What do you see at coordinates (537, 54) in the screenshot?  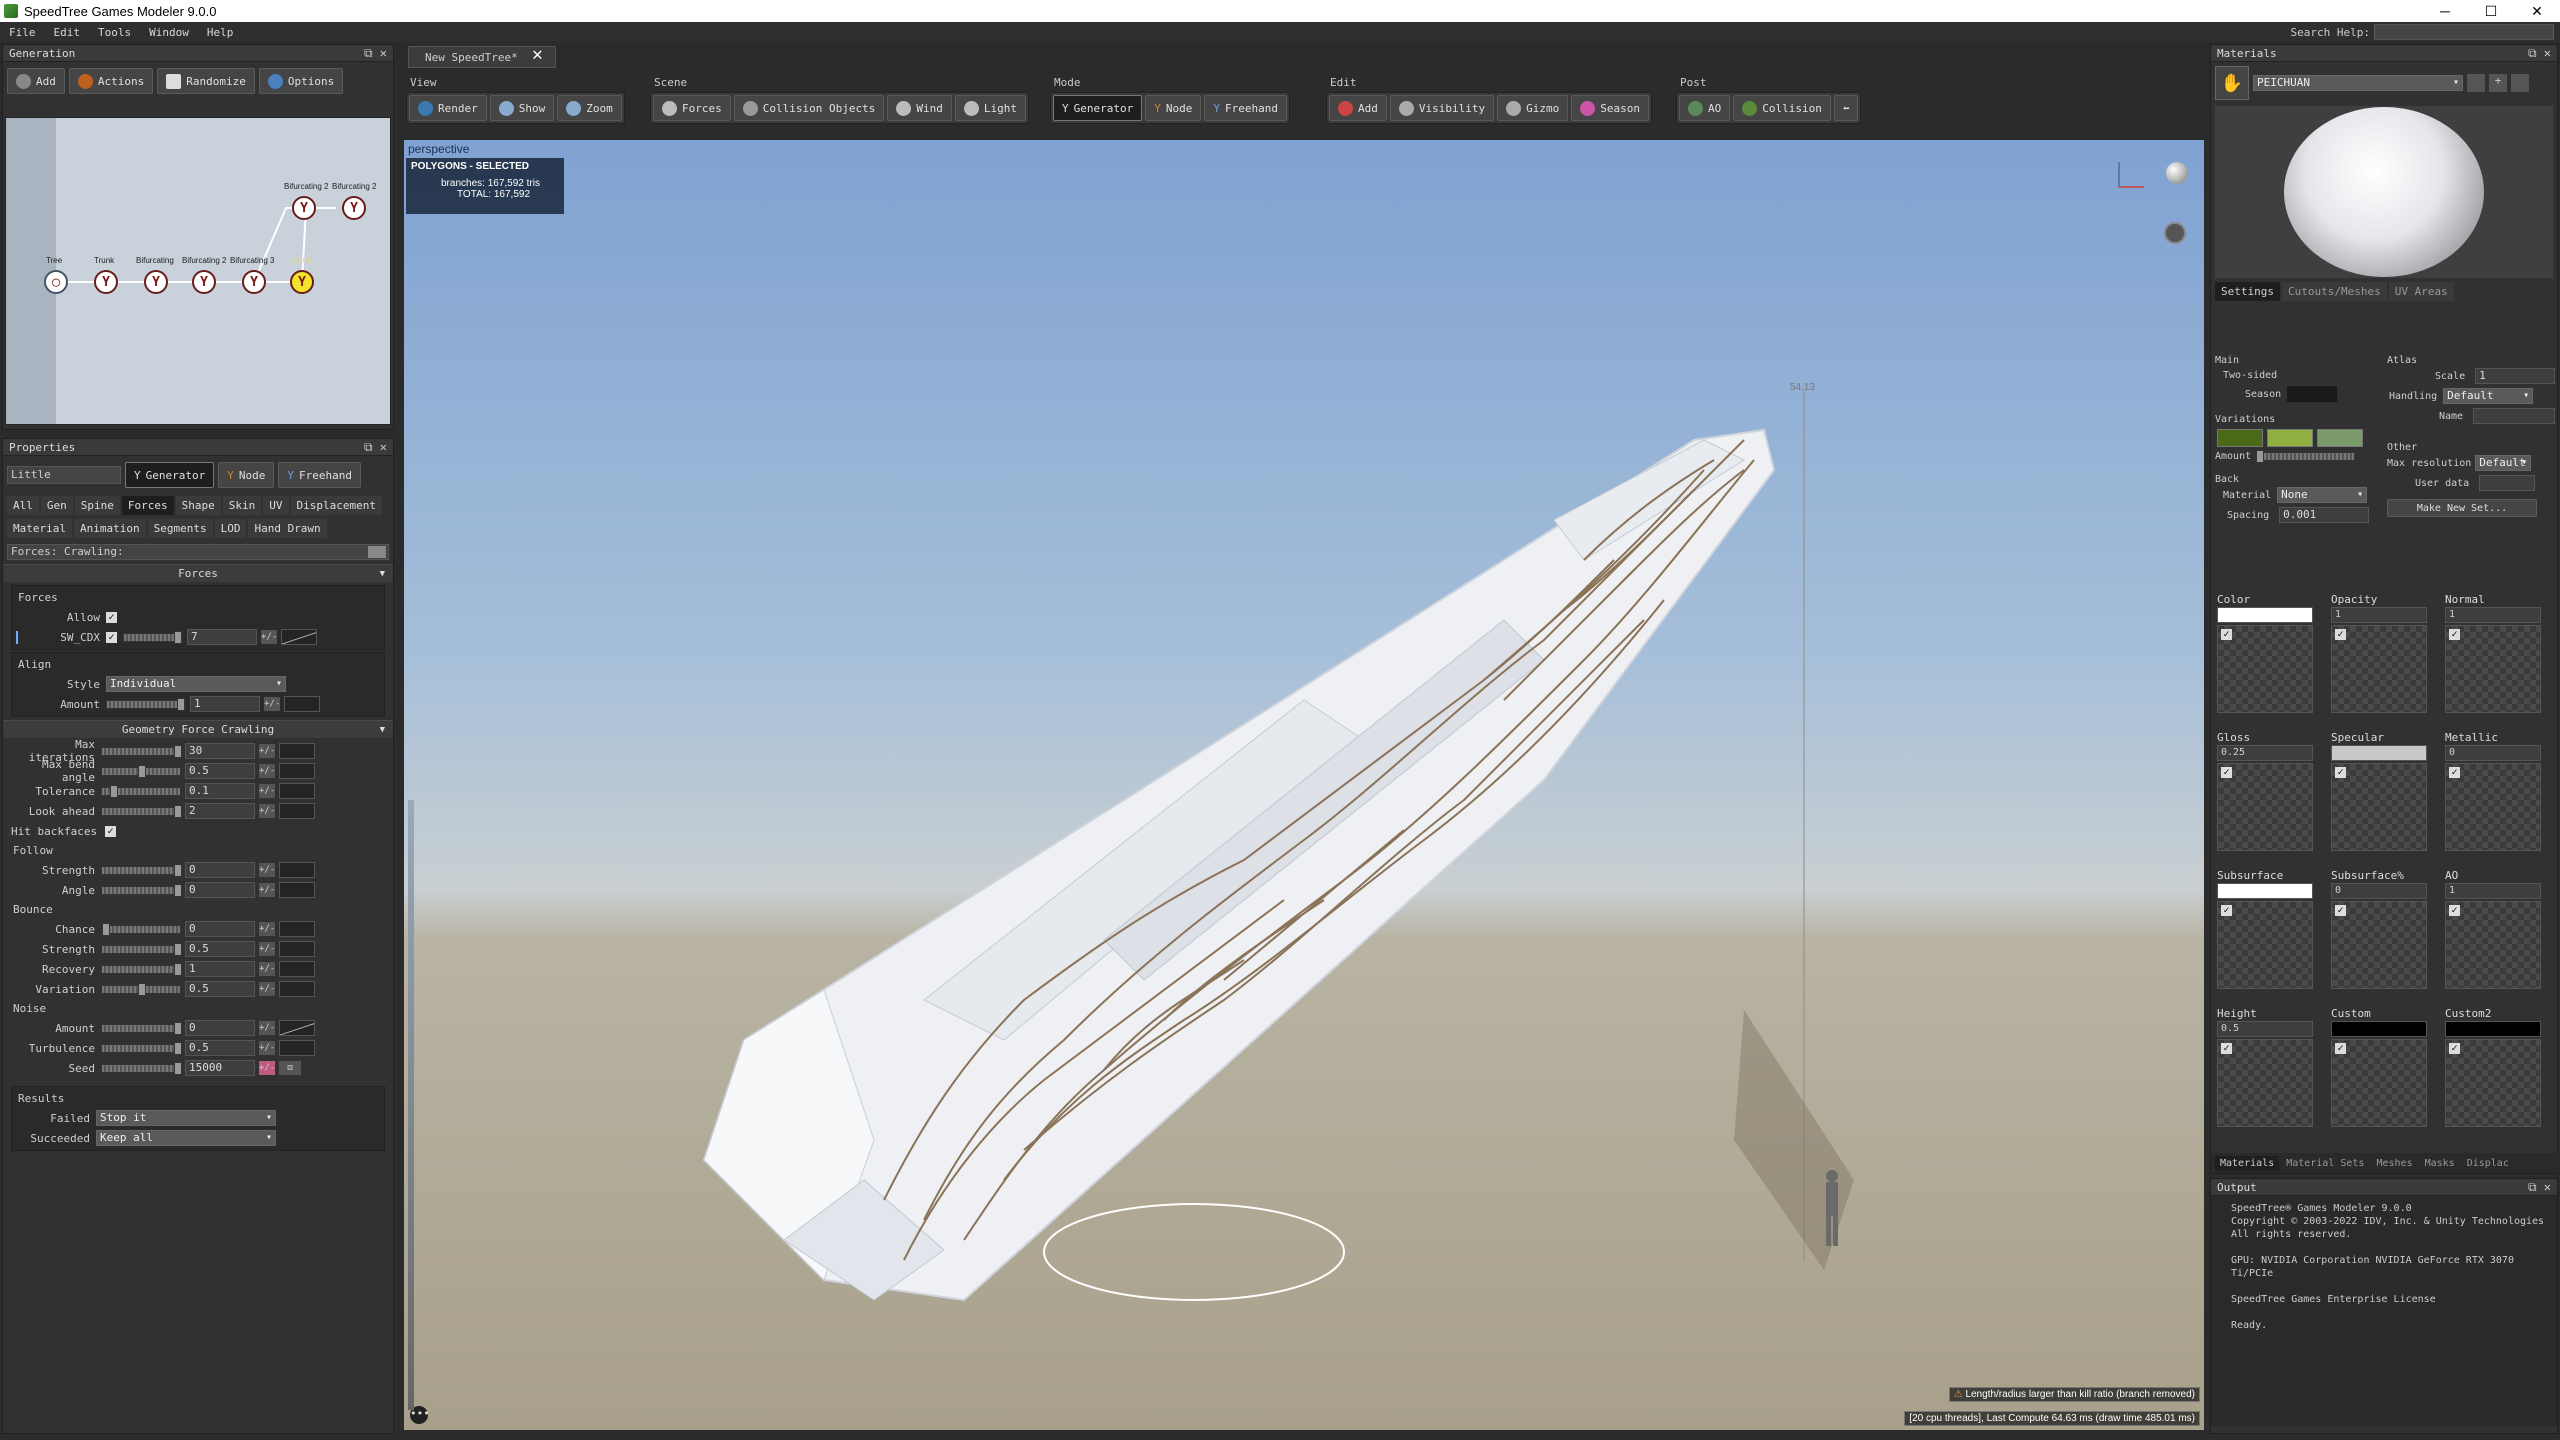 I see `close-tab-icon: ✕` at bounding box center [537, 54].